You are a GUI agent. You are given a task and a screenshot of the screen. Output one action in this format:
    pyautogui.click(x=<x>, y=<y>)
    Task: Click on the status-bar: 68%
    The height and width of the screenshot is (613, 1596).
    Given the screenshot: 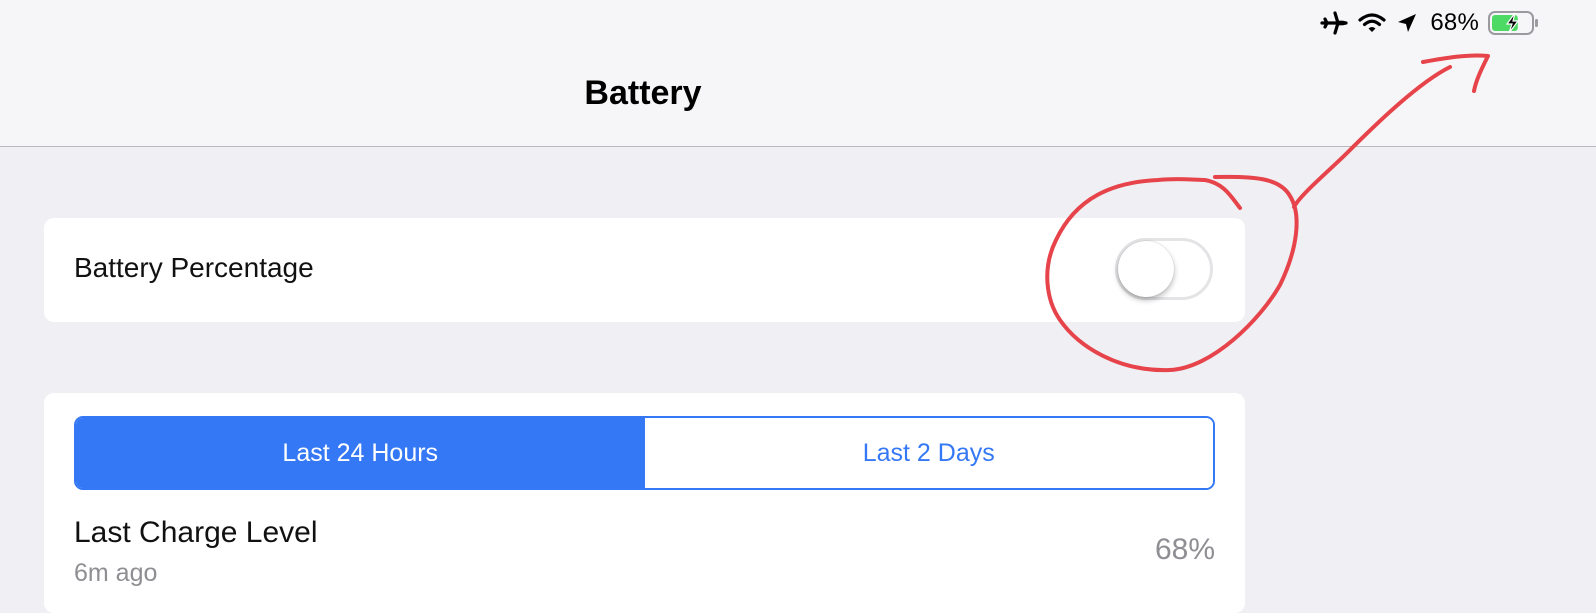 What is the action you would take?
    pyautogui.click(x=1429, y=23)
    